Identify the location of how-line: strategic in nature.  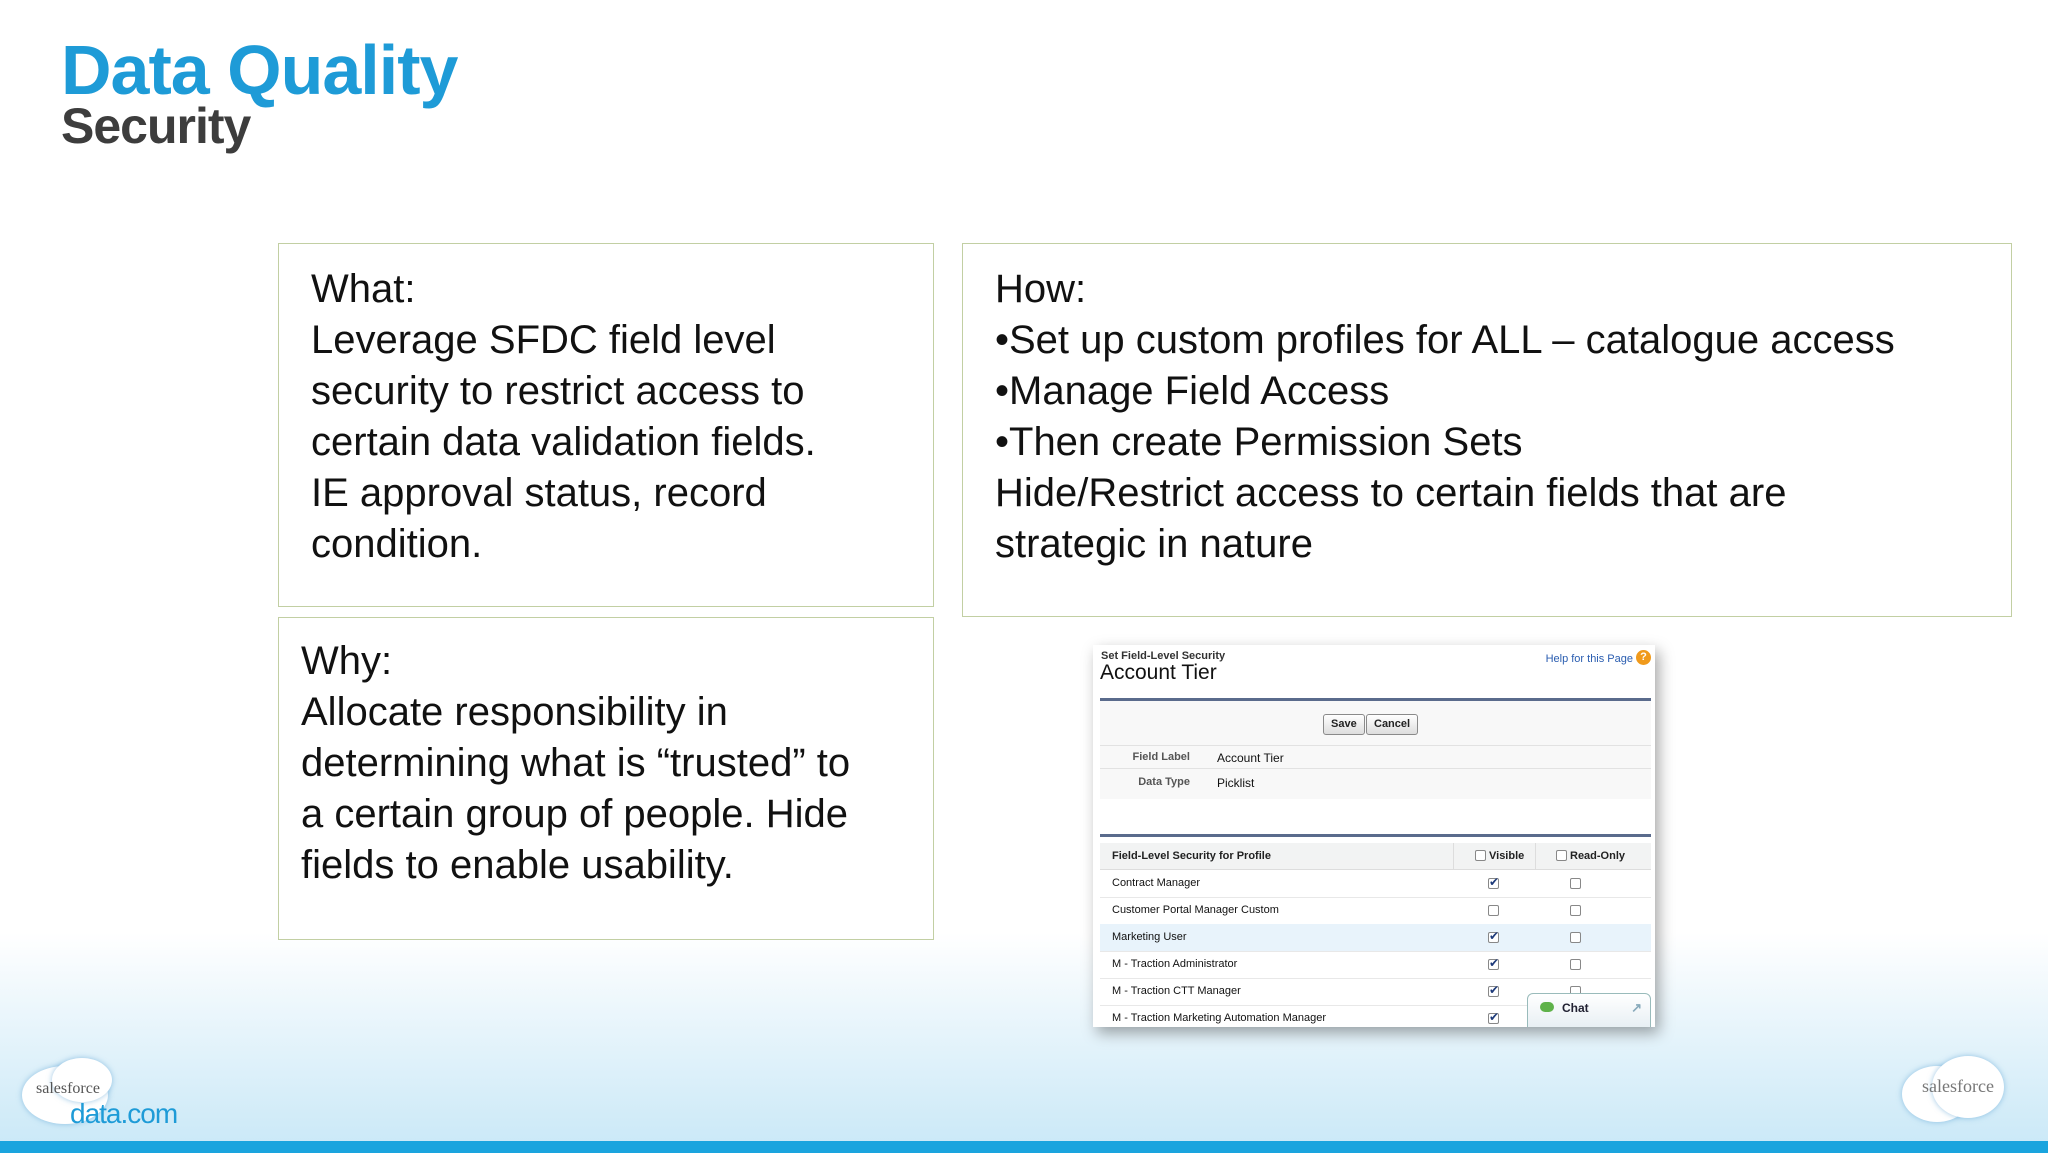
(1154, 544).